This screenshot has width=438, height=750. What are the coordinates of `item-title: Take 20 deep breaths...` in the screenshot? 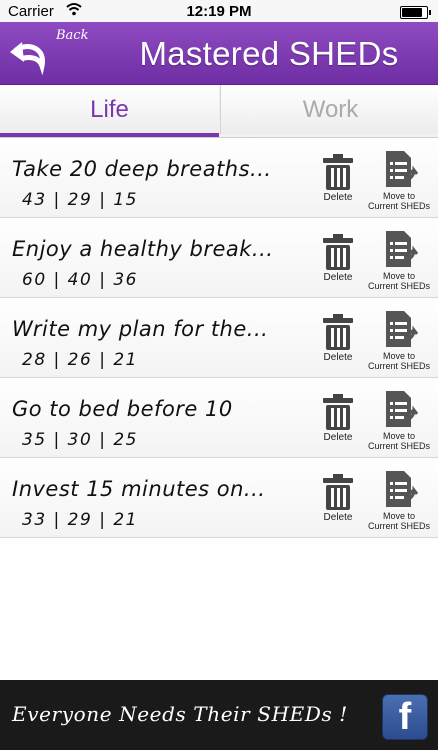 It's located at (142, 169).